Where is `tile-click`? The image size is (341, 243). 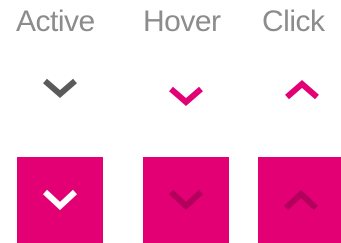 tile-click is located at coordinates (299, 200).